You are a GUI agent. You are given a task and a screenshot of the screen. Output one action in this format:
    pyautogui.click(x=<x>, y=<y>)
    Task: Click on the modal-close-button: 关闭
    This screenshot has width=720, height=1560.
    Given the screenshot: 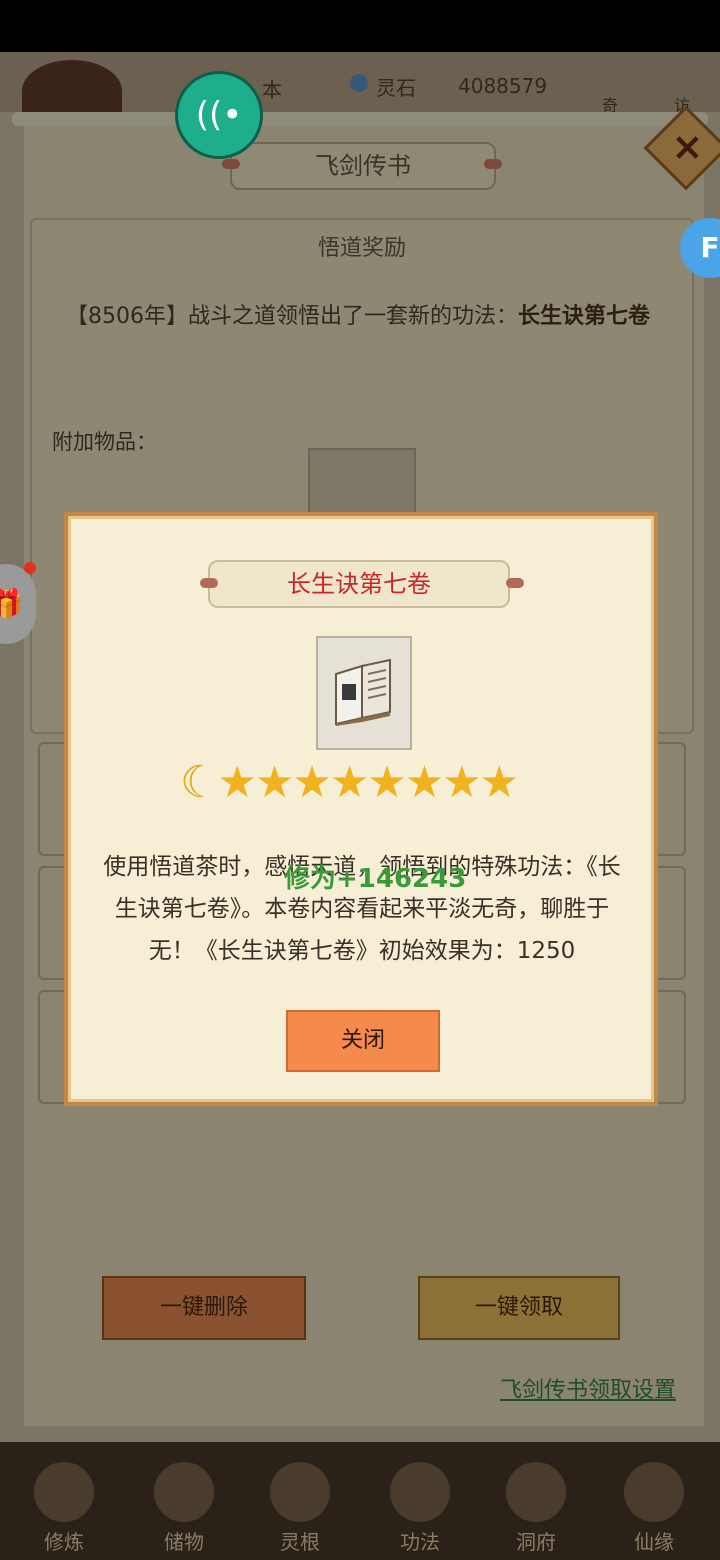 What is the action you would take?
    pyautogui.click(x=363, y=1041)
    